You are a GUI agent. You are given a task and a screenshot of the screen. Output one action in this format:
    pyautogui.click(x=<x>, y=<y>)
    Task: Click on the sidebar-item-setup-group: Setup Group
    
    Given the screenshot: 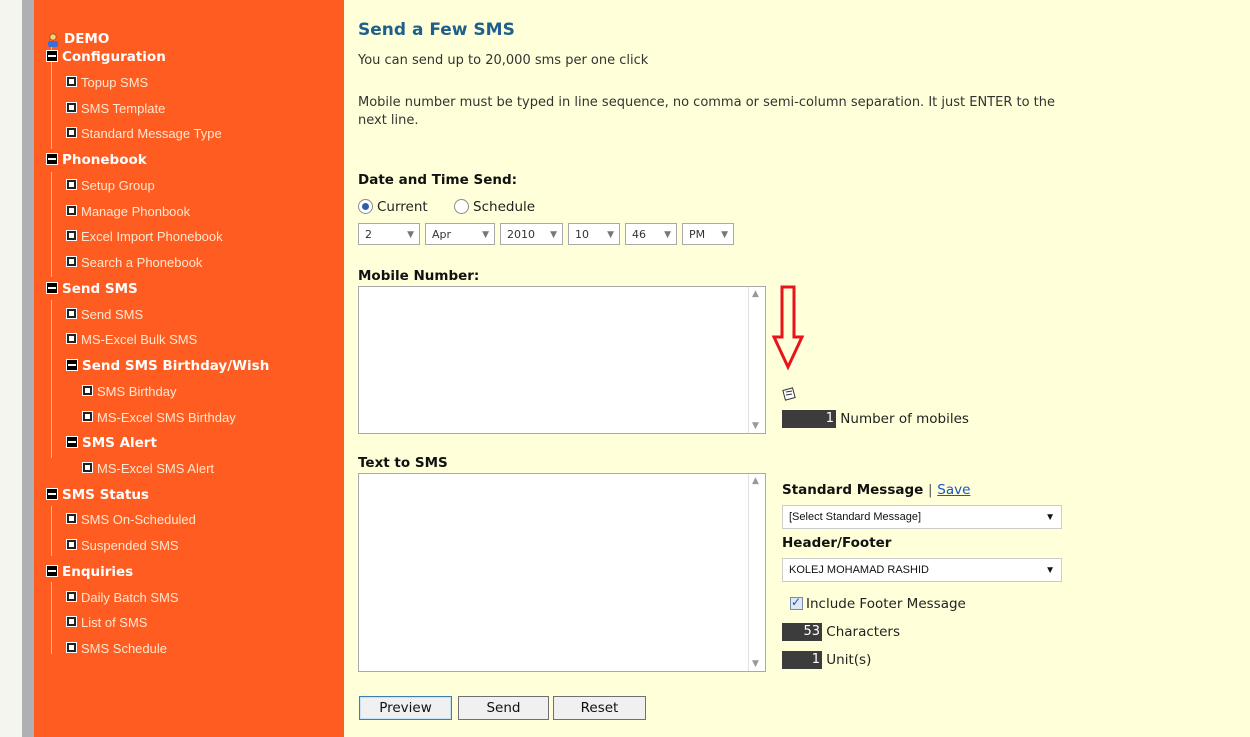 What is the action you would take?
    pyautogui.click(x=110, y=185)
    